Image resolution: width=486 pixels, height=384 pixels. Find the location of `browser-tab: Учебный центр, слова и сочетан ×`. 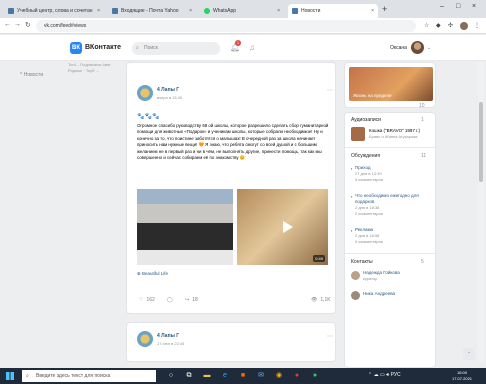

browser-tab: Учебный центр, слова и сочетан × is located at coordinates (54, 11).